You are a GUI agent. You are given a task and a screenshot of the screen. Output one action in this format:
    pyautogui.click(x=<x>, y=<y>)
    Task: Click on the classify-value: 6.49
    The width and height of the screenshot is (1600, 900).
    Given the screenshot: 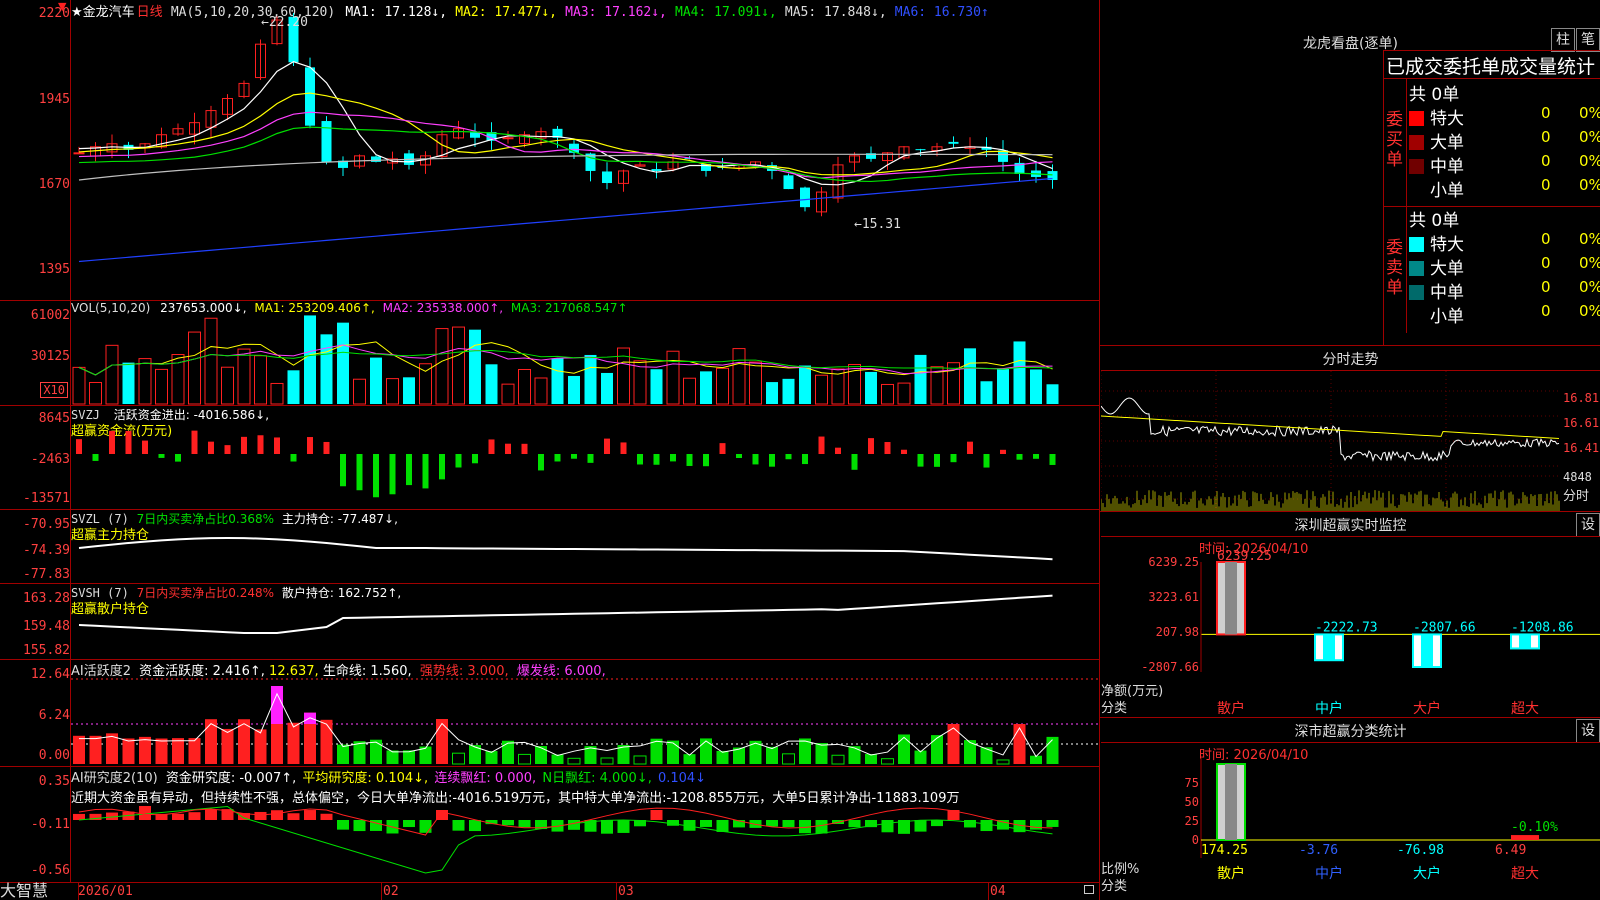 What is the action you would take?
    pyautogui.click(x=1510, y=850)
    